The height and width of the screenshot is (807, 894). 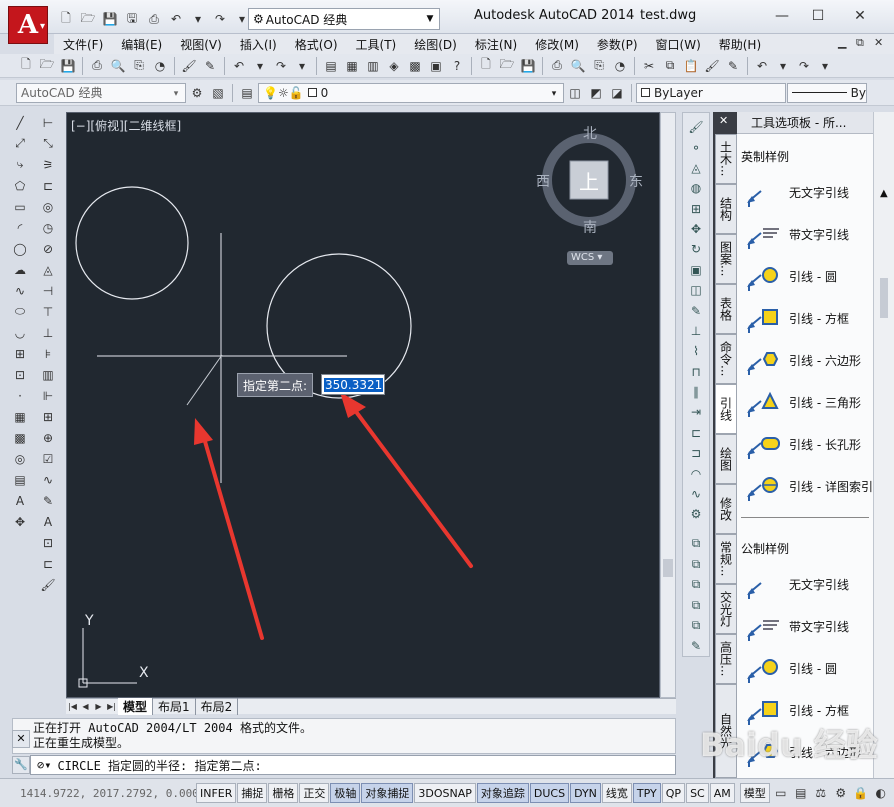 I want to click on snap-perpendicular-icon: ⊥, so click(x=696, y=331).